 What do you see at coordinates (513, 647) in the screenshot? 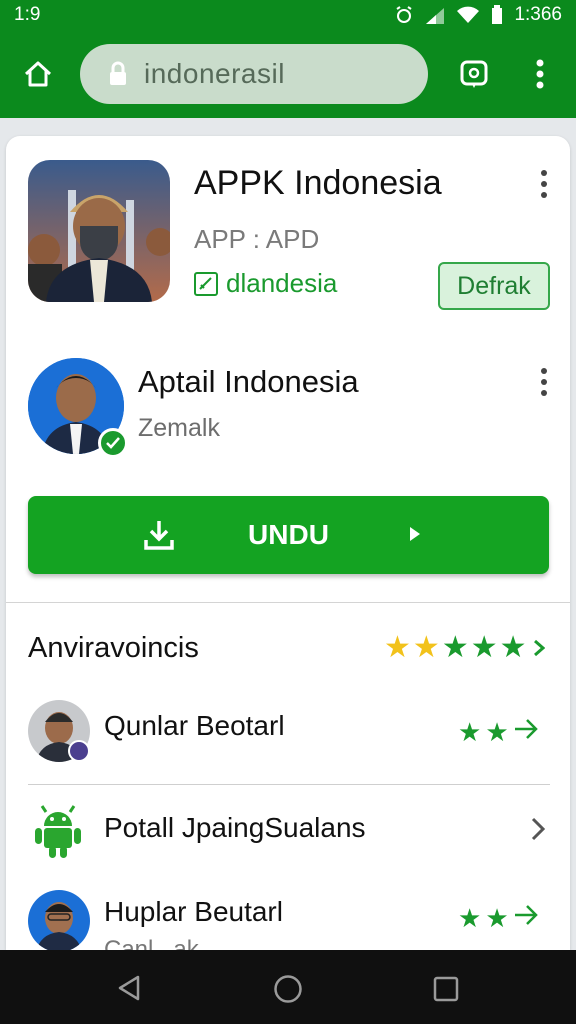
I see `half-star-icon: ★` at bounding box center [513, 647].